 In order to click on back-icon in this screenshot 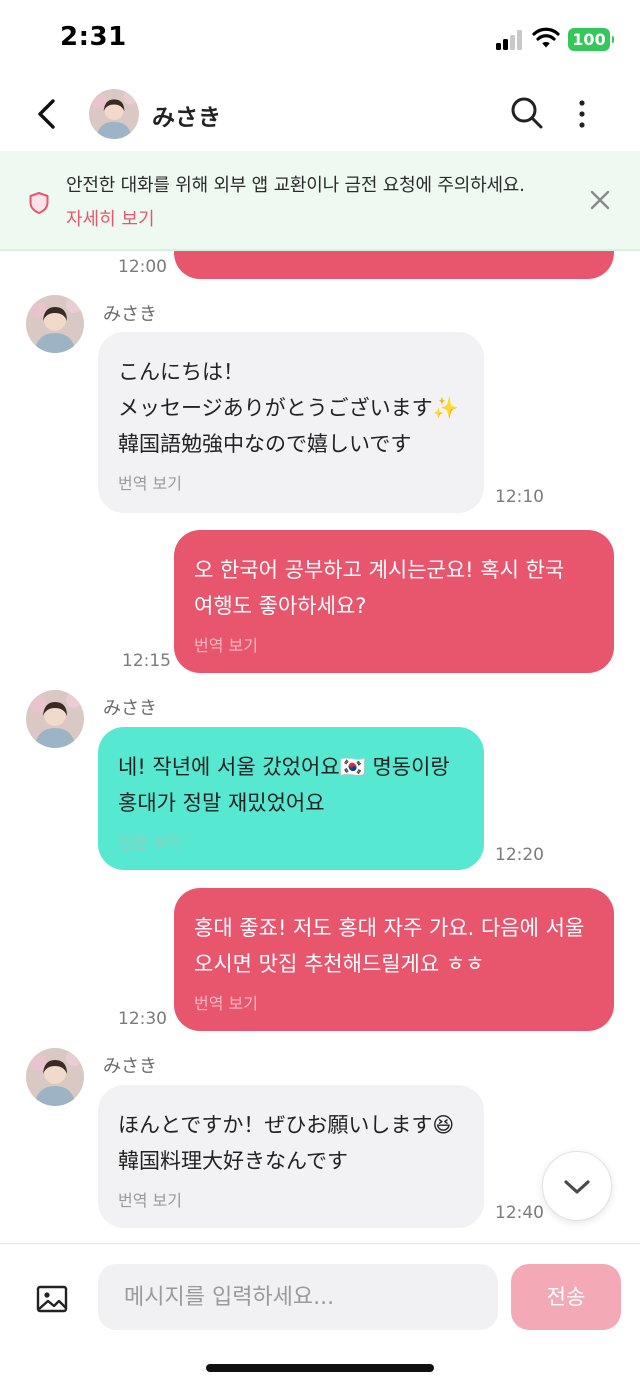, I will do `click(48, 114)`.